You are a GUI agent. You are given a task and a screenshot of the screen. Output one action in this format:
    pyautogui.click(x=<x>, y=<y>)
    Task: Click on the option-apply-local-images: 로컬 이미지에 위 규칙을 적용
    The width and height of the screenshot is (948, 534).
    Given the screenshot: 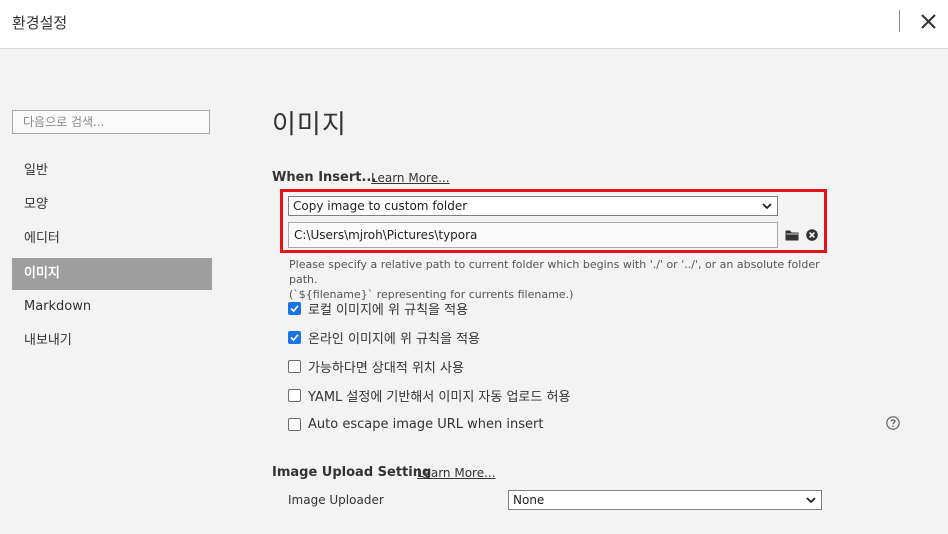 What is the action you would take?
    pyautogui.click(x=378, y=308)
    